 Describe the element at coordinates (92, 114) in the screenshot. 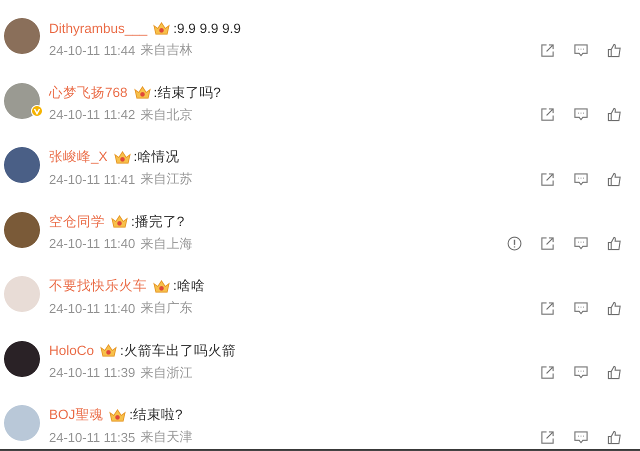

I see `comment-time: 24-10-11 11:42` at that location.